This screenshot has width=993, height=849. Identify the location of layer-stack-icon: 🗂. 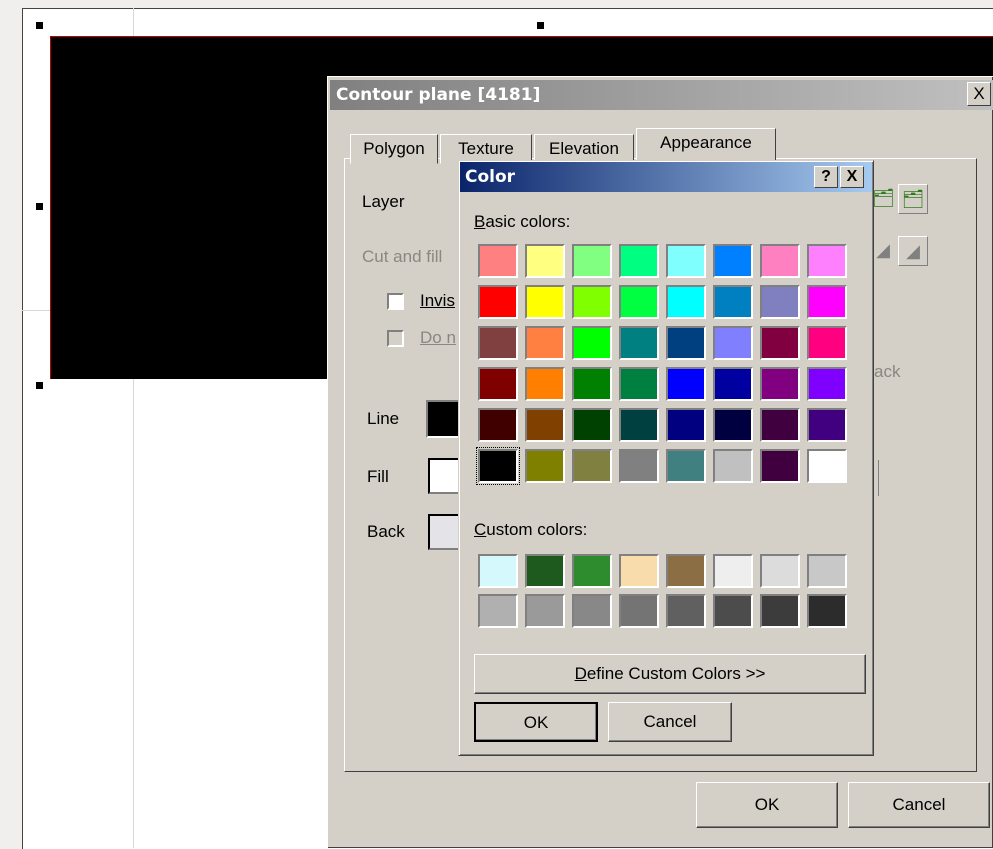
(913, 199).